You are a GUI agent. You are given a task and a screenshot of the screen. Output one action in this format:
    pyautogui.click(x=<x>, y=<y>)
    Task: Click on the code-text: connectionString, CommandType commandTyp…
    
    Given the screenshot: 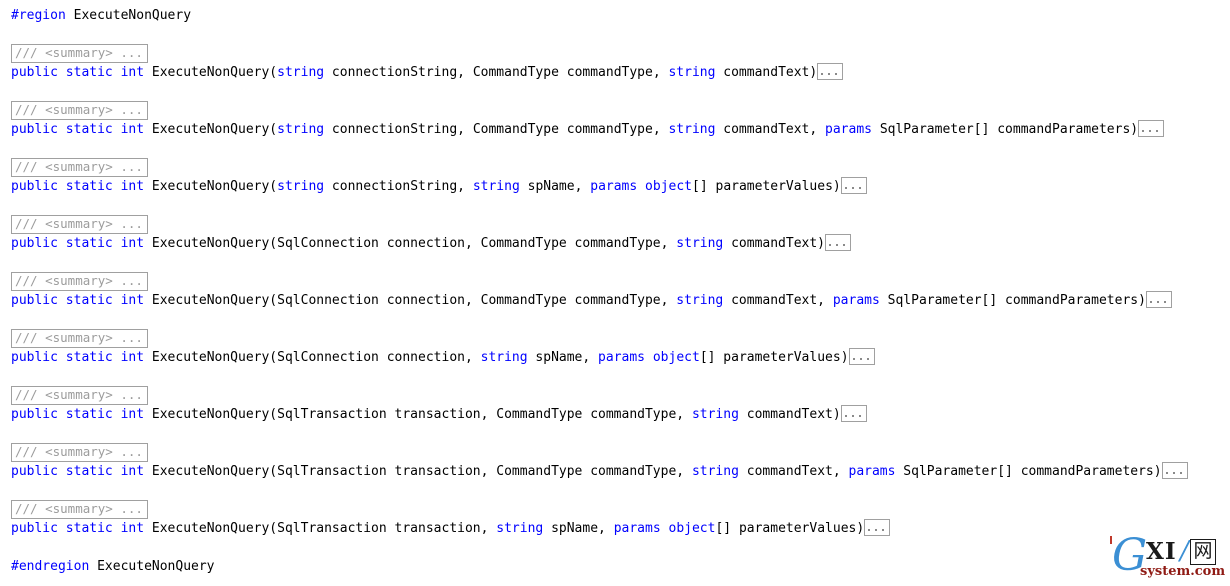 What is the action you would take?
    pyautogui.click(x=496, y=129)
    